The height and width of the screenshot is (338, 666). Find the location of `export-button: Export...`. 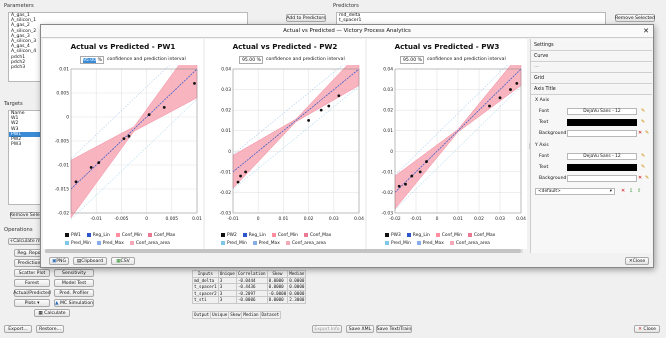

export-button: Export... is located at coordinates (18, 329).